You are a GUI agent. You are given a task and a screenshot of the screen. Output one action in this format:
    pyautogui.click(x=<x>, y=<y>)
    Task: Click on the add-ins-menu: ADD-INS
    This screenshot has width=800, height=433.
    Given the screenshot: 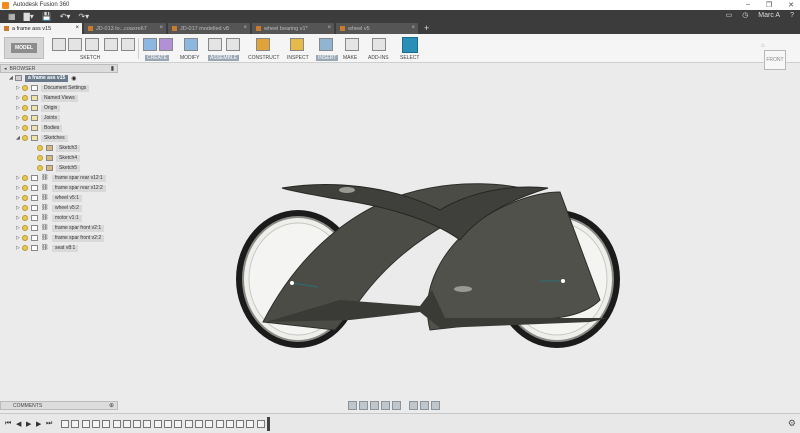 What is the action you would take?
    pyautogui.click(x=378, y=58)
    